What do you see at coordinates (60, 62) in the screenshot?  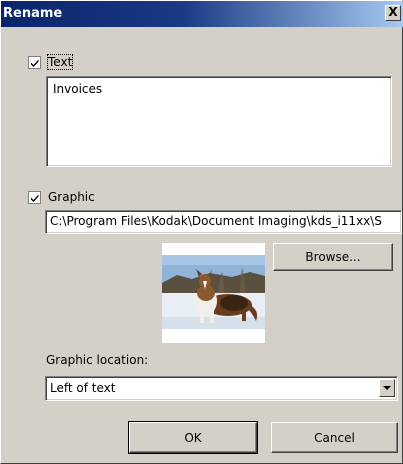 I see `text-checkbox-label: Text` at bounding box center [60, 62].